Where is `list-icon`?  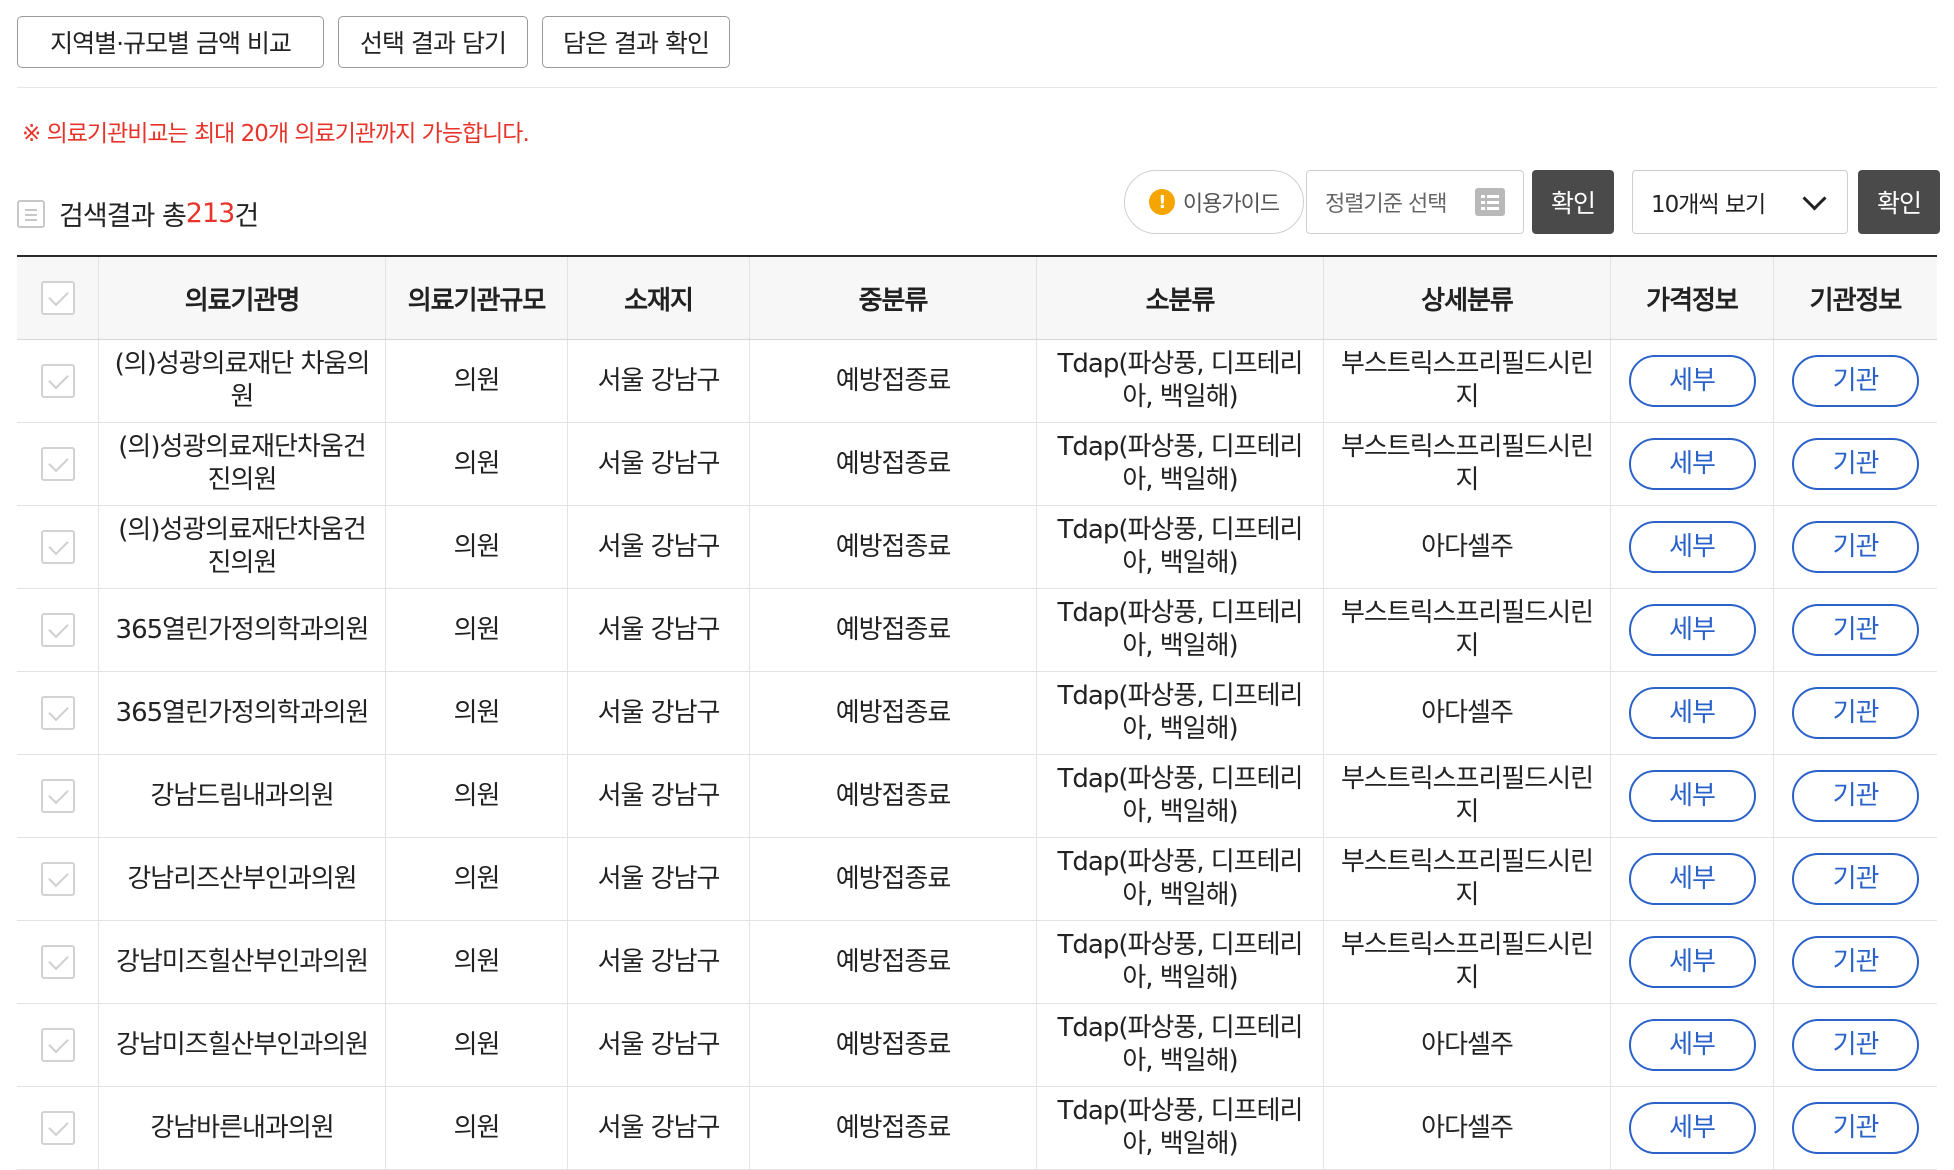
list-icon is located at coordinates (1490, 202).